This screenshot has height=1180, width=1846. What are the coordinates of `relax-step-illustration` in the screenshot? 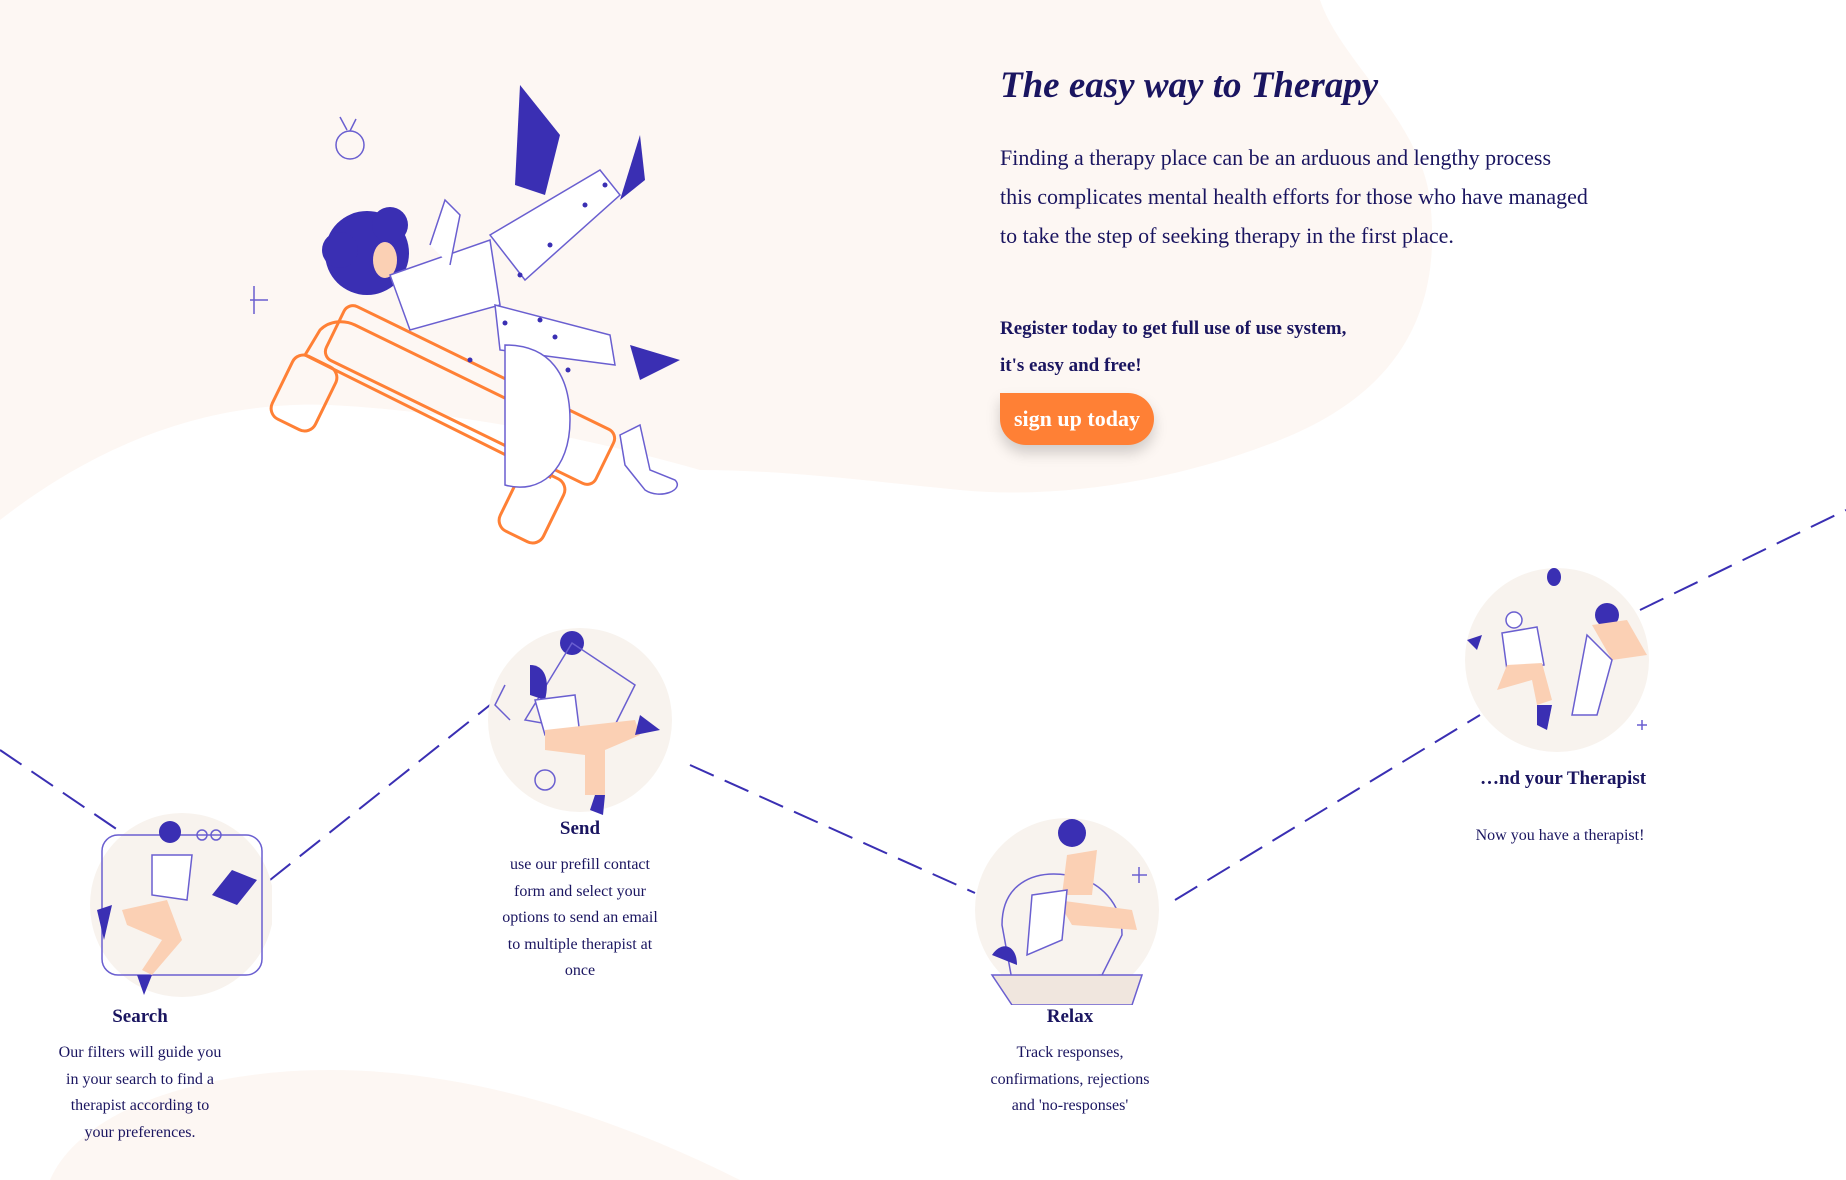 It's located at (1067, 911).